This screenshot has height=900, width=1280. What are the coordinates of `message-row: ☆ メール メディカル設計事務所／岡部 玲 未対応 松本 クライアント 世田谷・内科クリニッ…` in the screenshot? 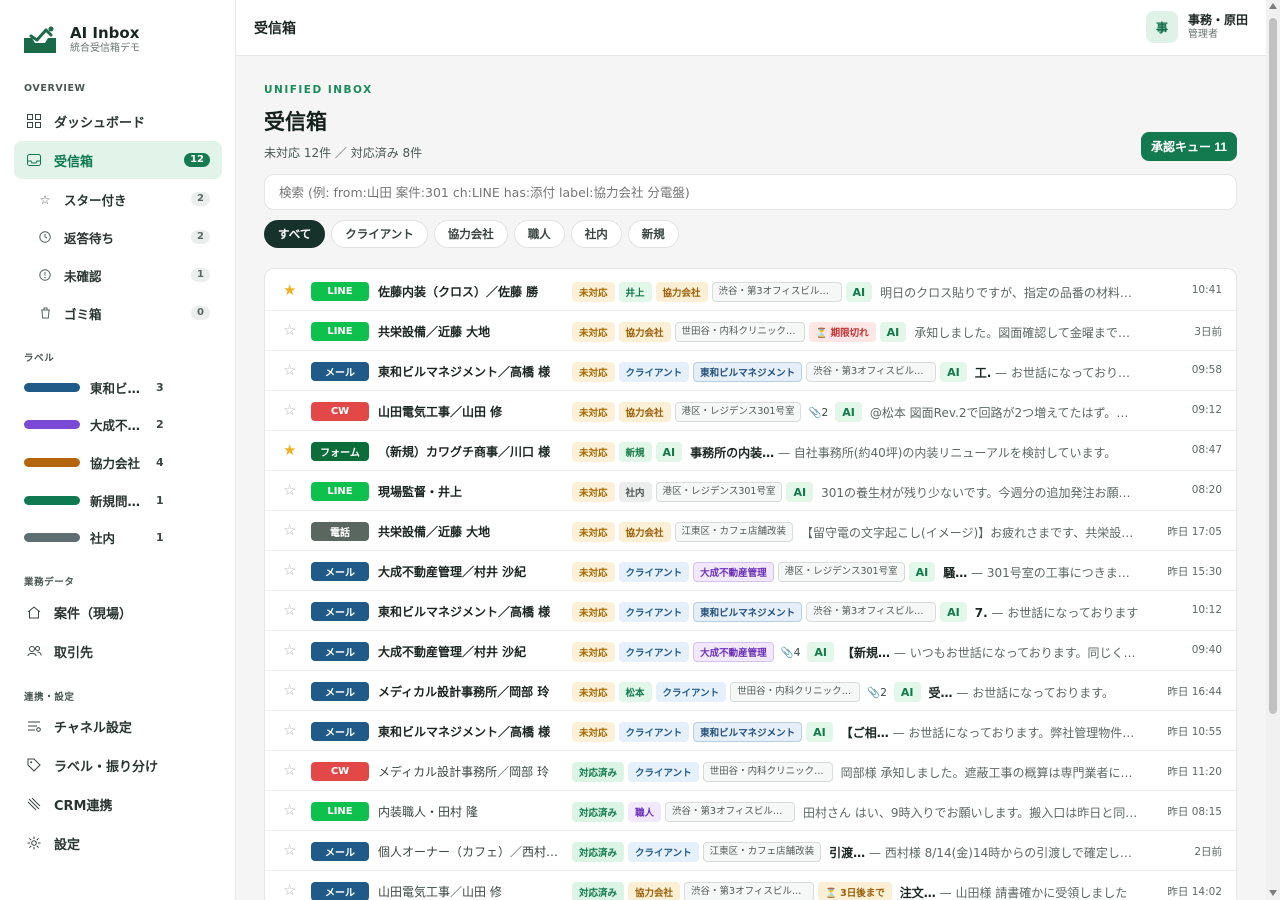 It's located at (750, 691).